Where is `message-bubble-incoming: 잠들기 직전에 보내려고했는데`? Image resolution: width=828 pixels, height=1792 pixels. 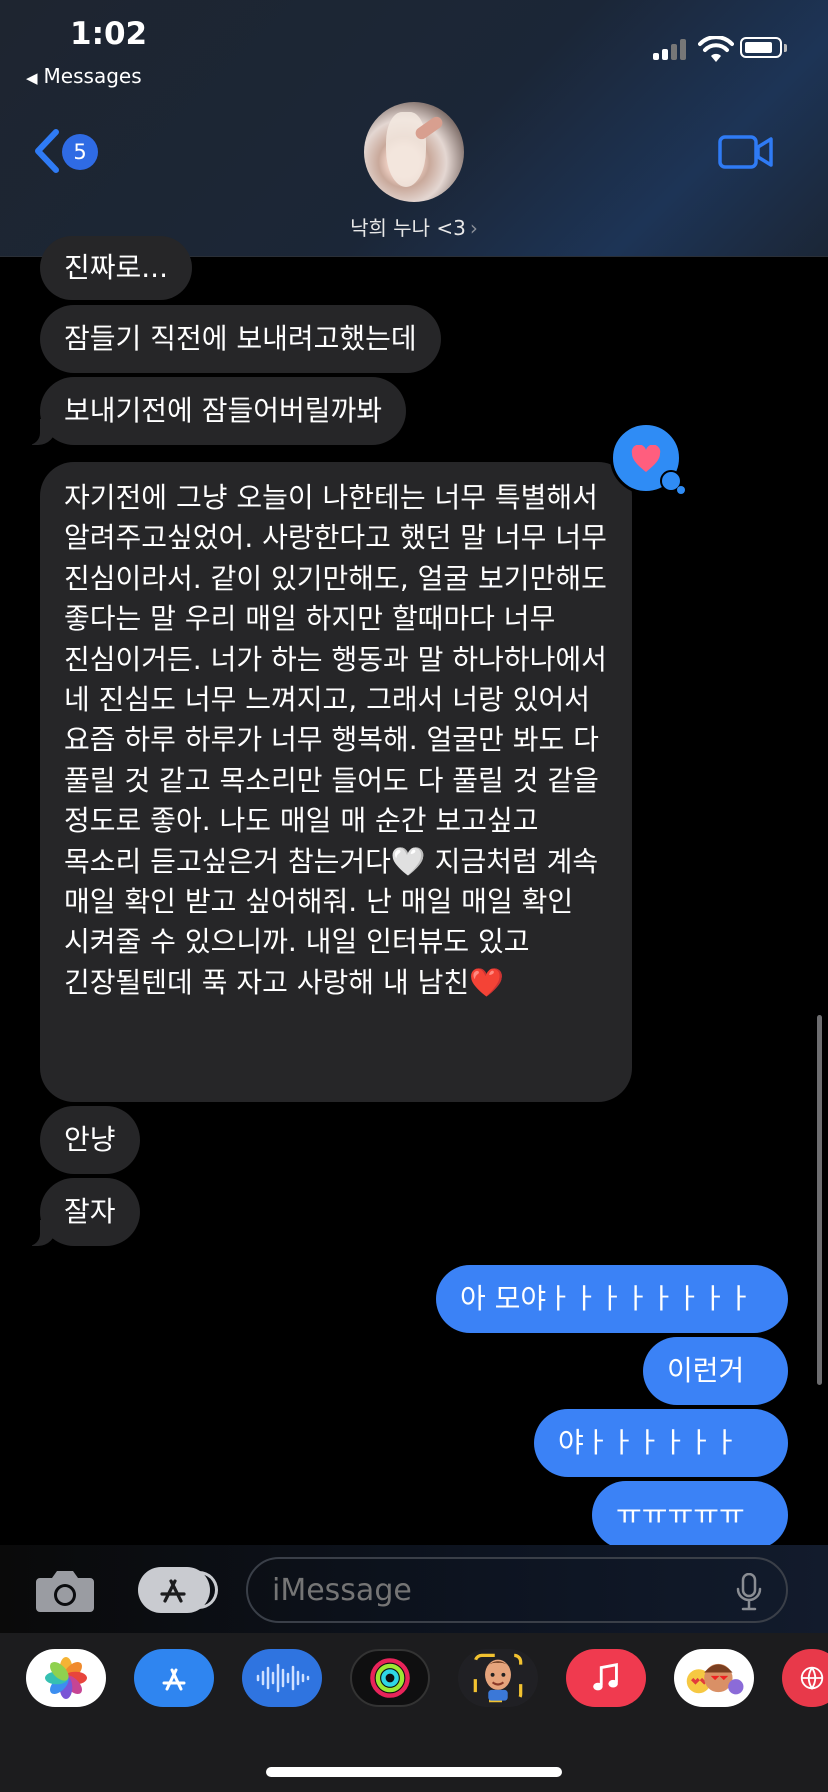 message-bubble-incoming: 잠들기 직전에 보내려고했는데 is located at coordinates (240, 339).